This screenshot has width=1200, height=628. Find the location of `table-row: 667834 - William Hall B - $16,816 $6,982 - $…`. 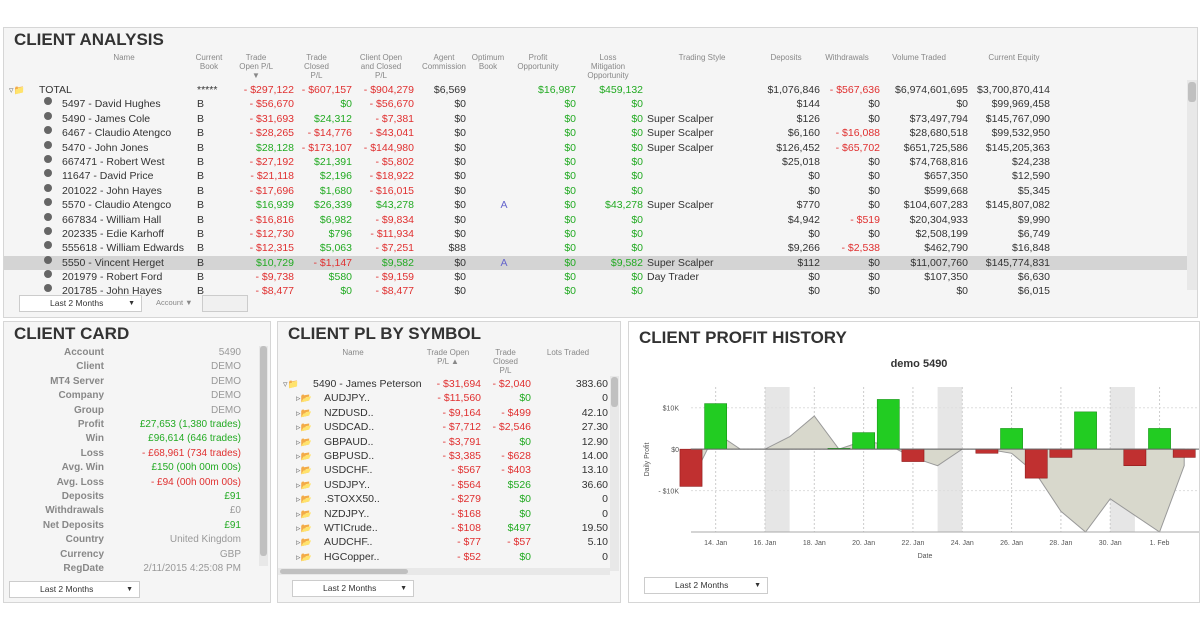

table-row: 667834 - William Hall B - $16,816 $6,982 - $… is located at coordinates (595, 219).